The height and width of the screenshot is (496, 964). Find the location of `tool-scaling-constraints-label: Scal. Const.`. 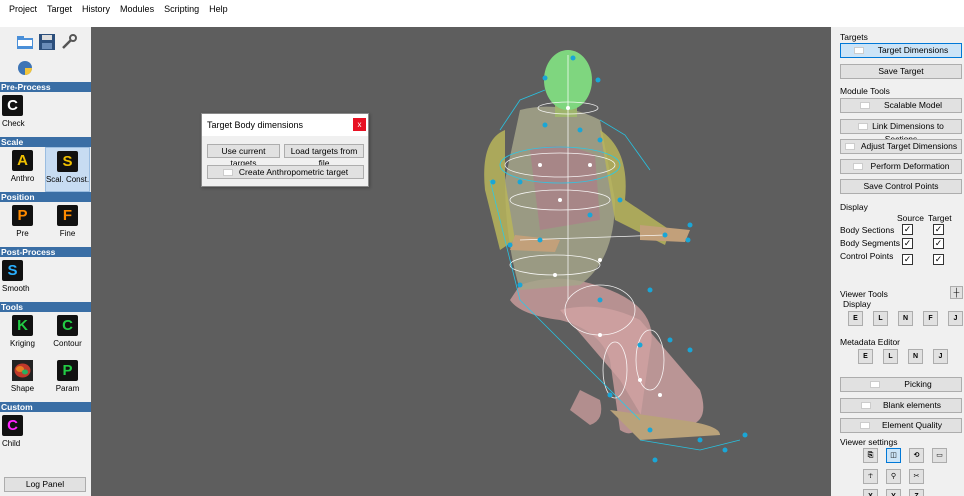

tool-scaling-constraints-label: Scal. Const. is located at coordinates (67, 179).